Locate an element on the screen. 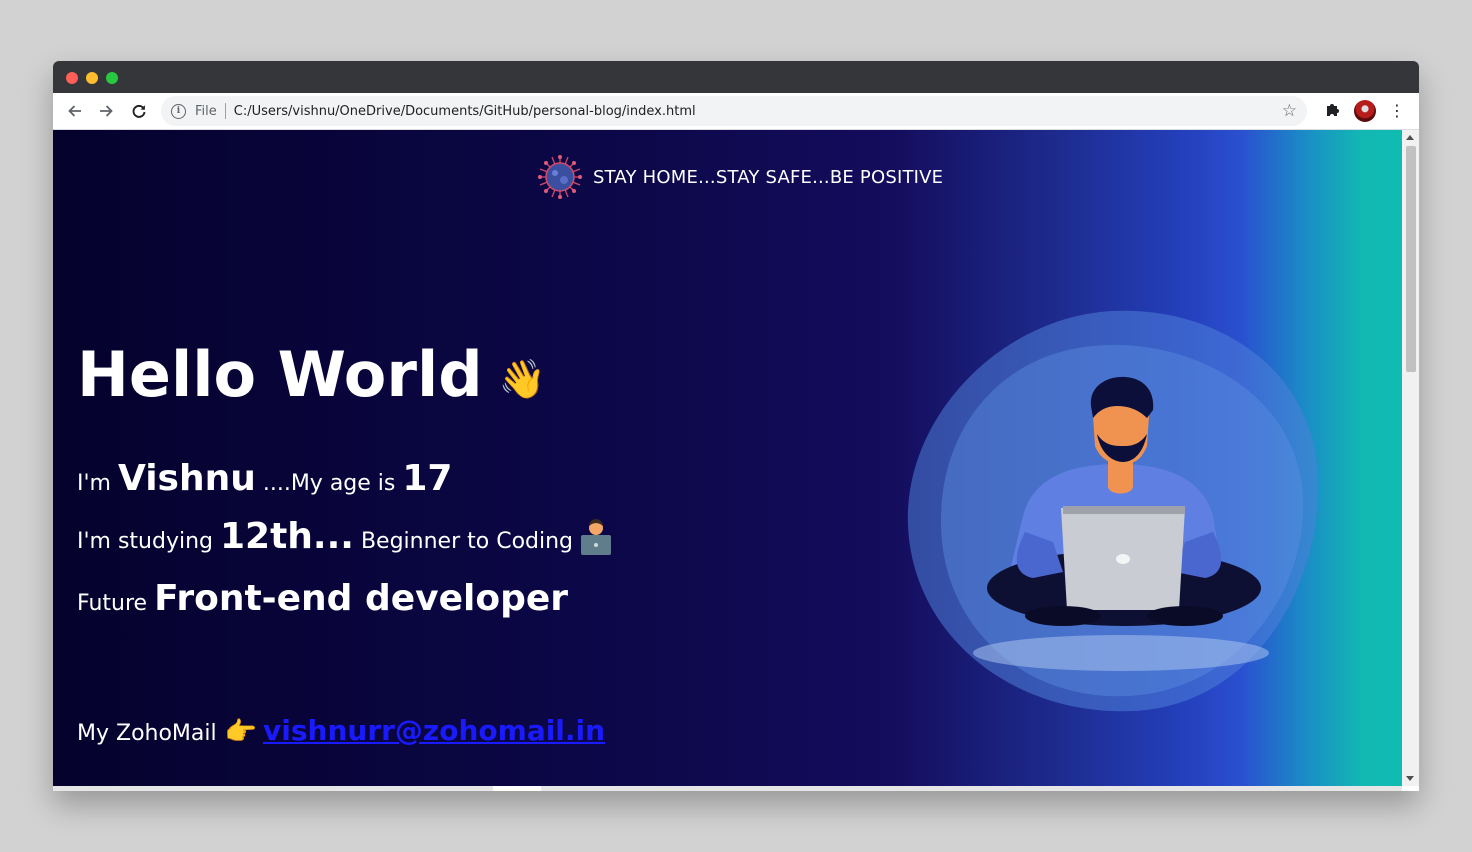 This screenshot has width=1472, height=852. name-text: Vishnu is located at coordinates (186, 478).